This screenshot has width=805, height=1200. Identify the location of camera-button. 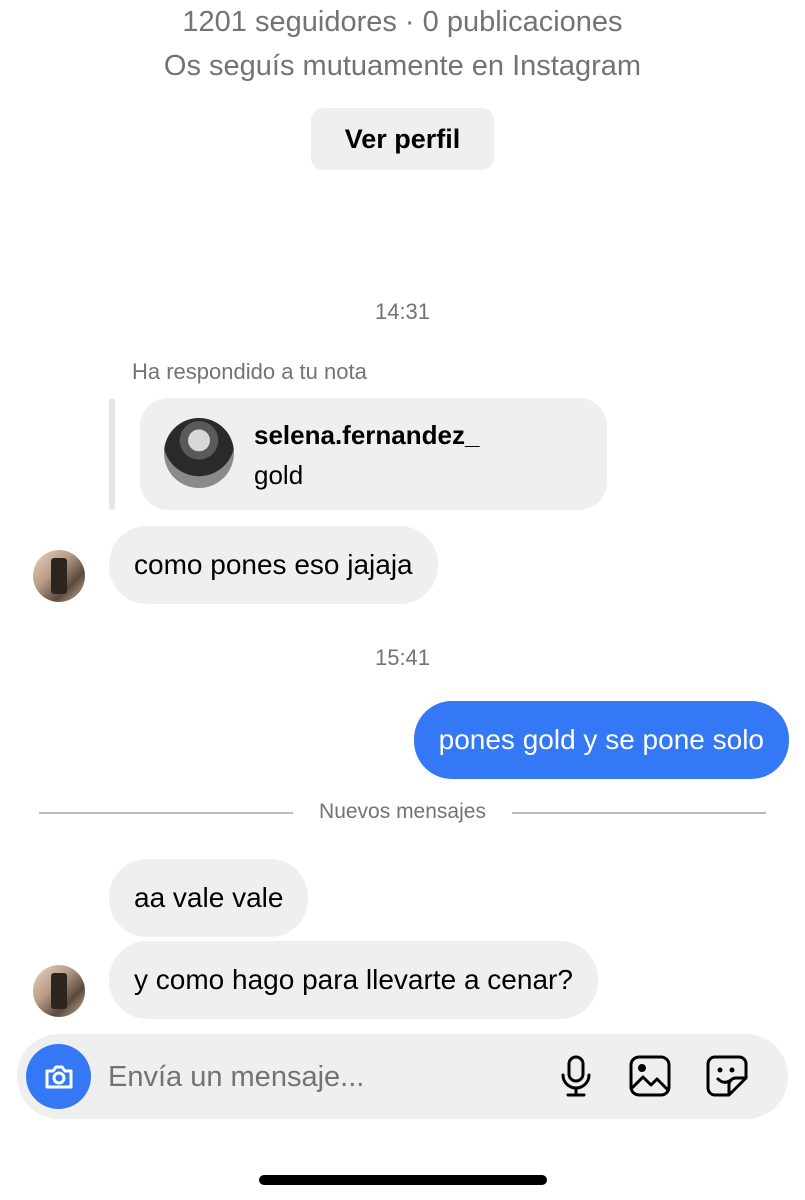
(58, 1076).